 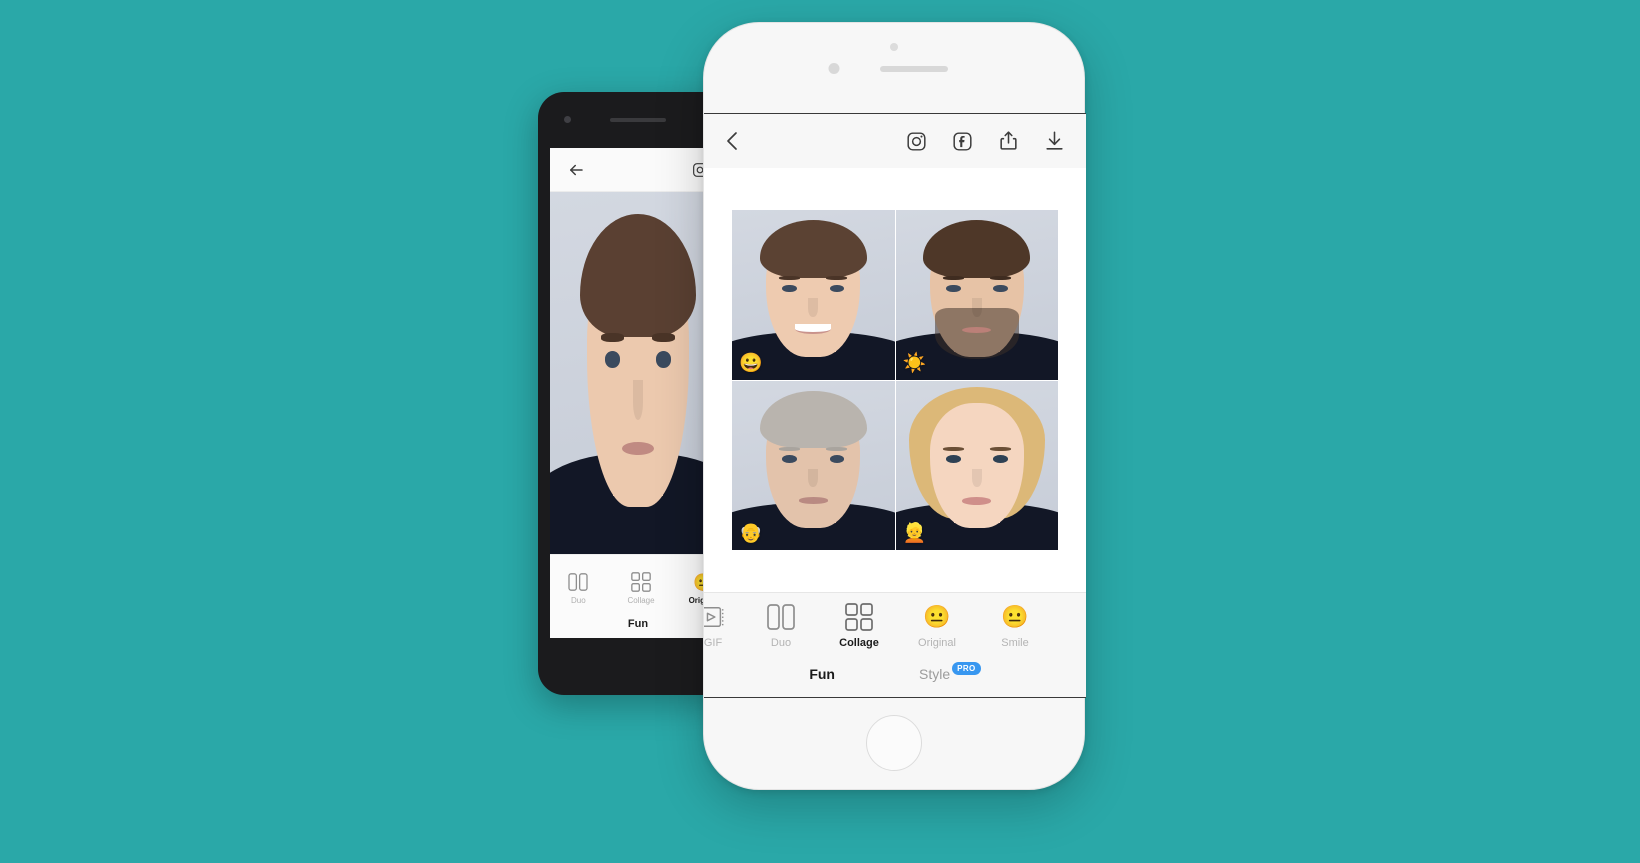 I want to click on facebook-icon, so click(x=962, y=141).